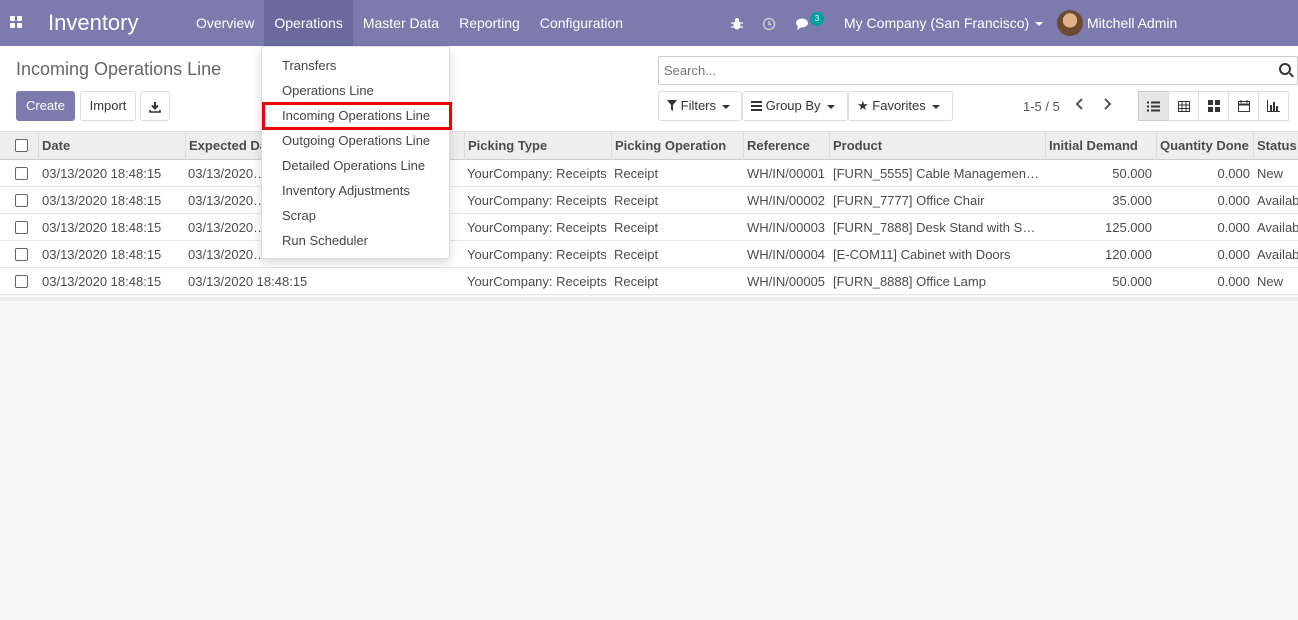  What do you see at coordinates (769, 23) in the screenshot?
I see `activity-clock-icon` at bounding box center [769, 23].